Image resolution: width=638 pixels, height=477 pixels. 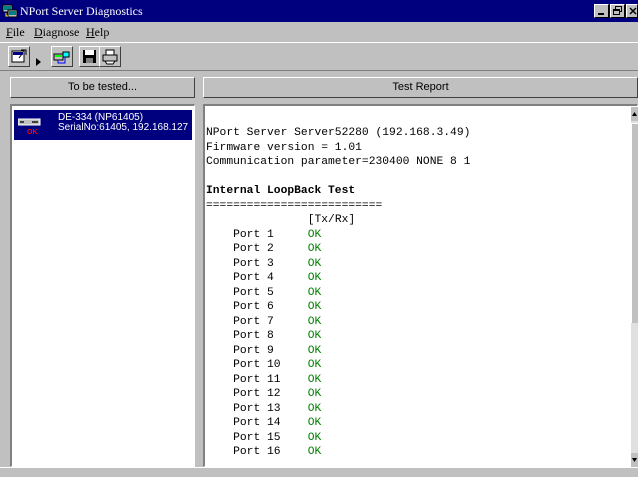 What do you see at coordinates (10, 11) in the screenshot?
I see `app-icon` at bounding box center [10, 11].